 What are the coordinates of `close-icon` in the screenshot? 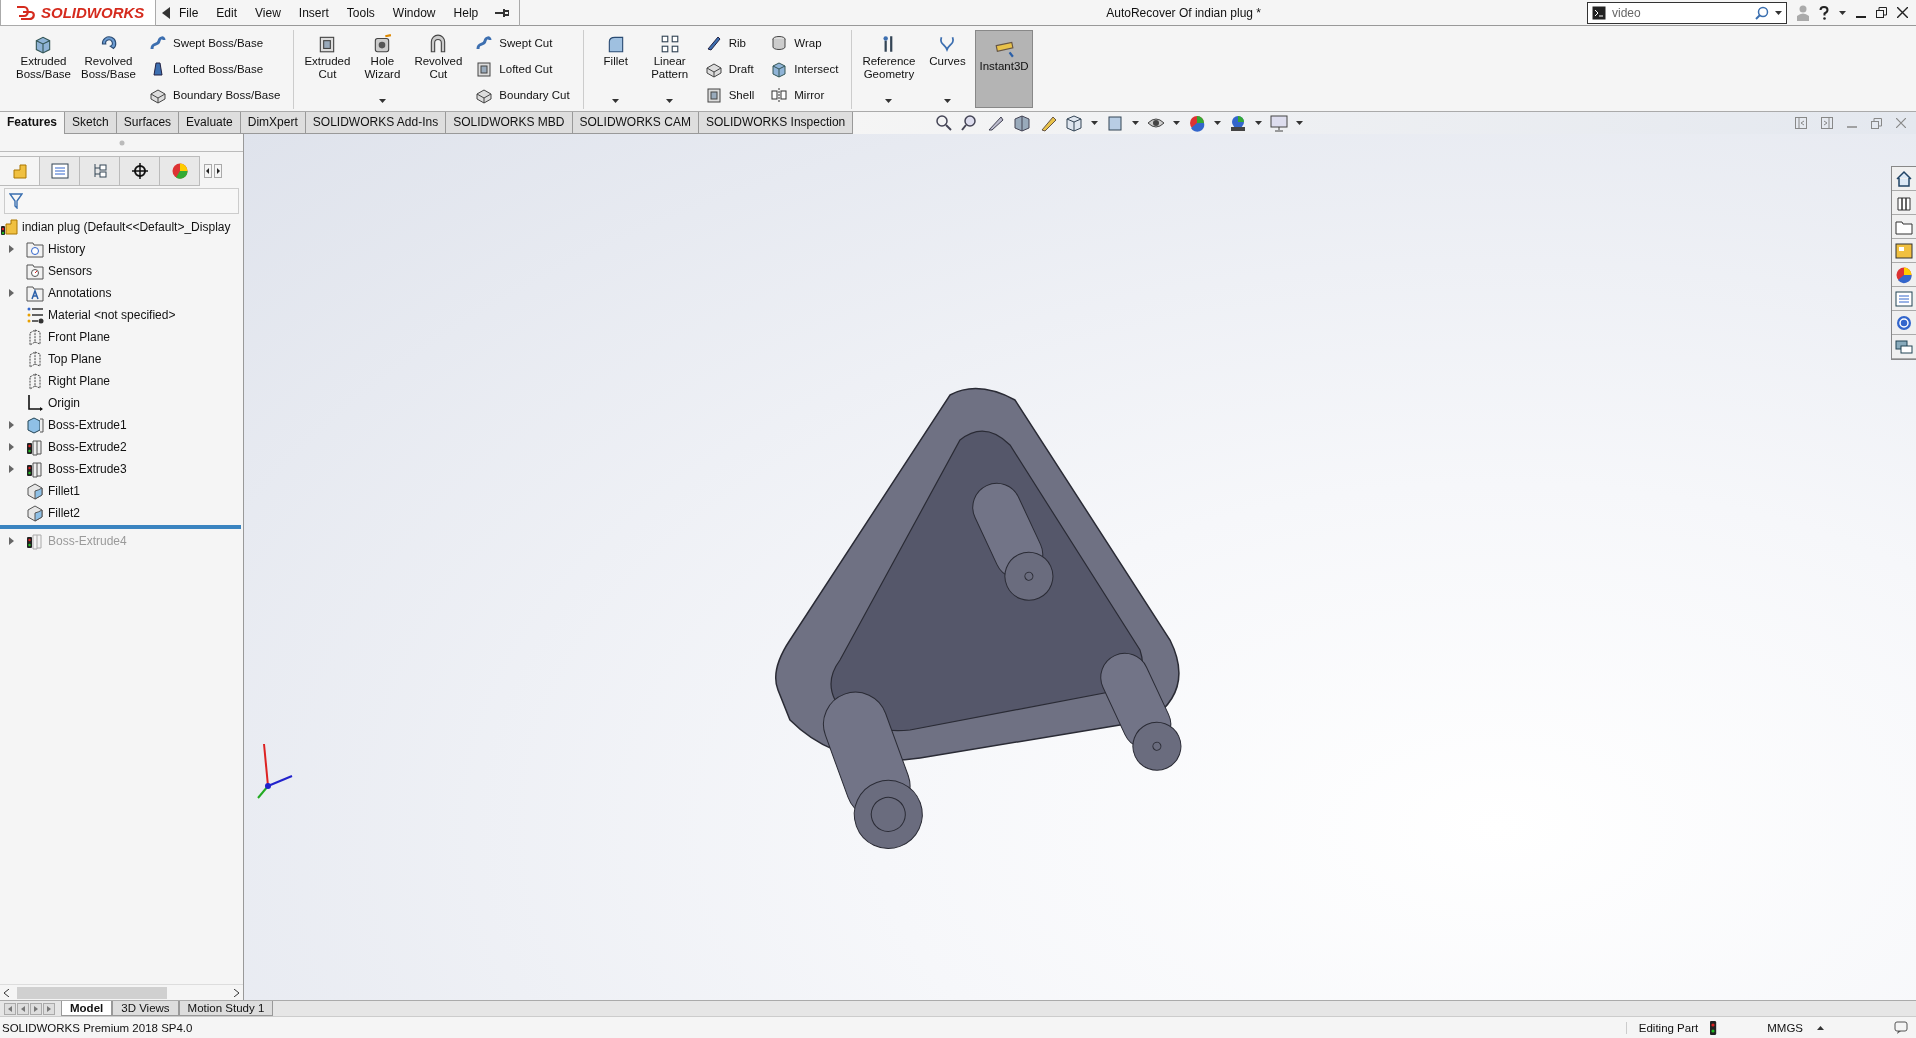 It's located at (1902, 12).